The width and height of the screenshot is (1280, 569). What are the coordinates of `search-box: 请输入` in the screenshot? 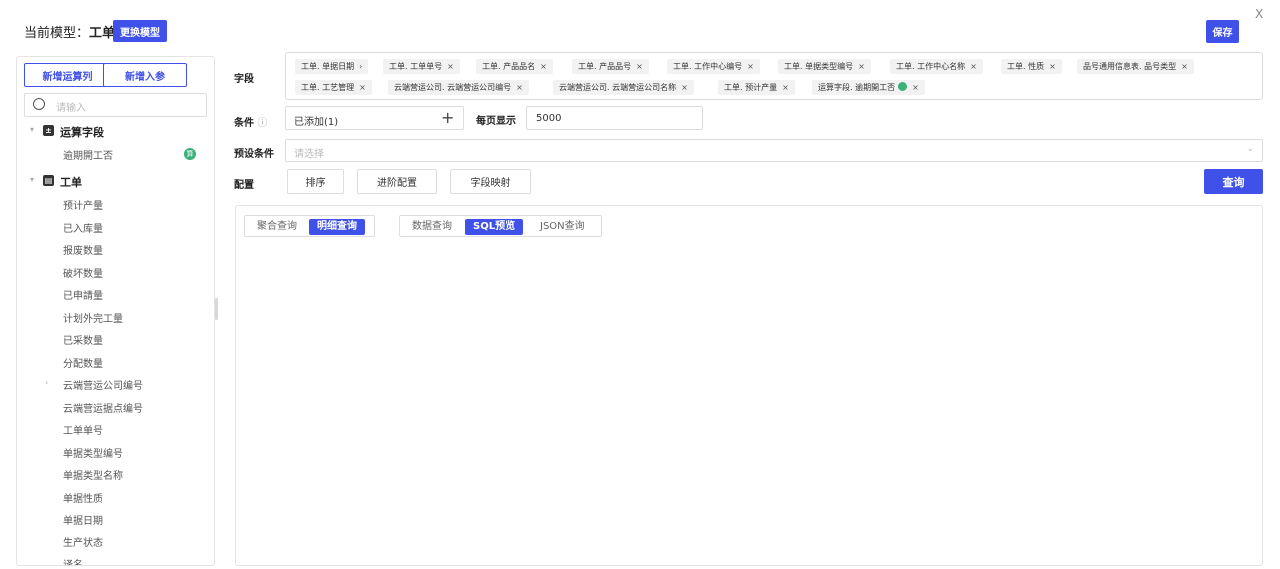 It's located at (115, 105).